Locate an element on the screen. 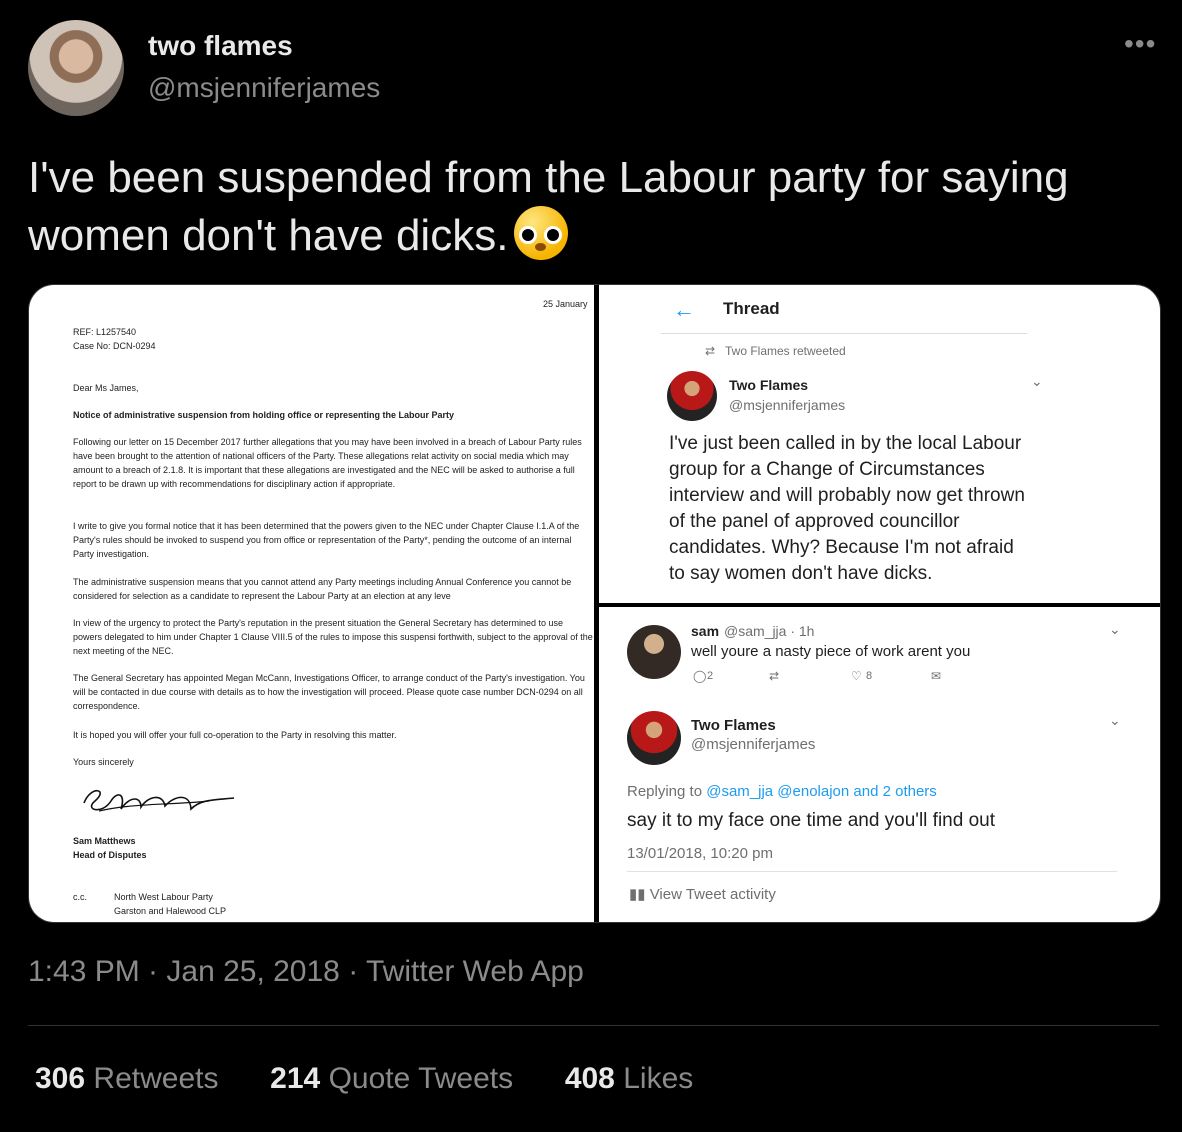 This screenshot has width=1182, height=1132. letter-ref: REF: L1257540 is located at coordinates (105, 332).